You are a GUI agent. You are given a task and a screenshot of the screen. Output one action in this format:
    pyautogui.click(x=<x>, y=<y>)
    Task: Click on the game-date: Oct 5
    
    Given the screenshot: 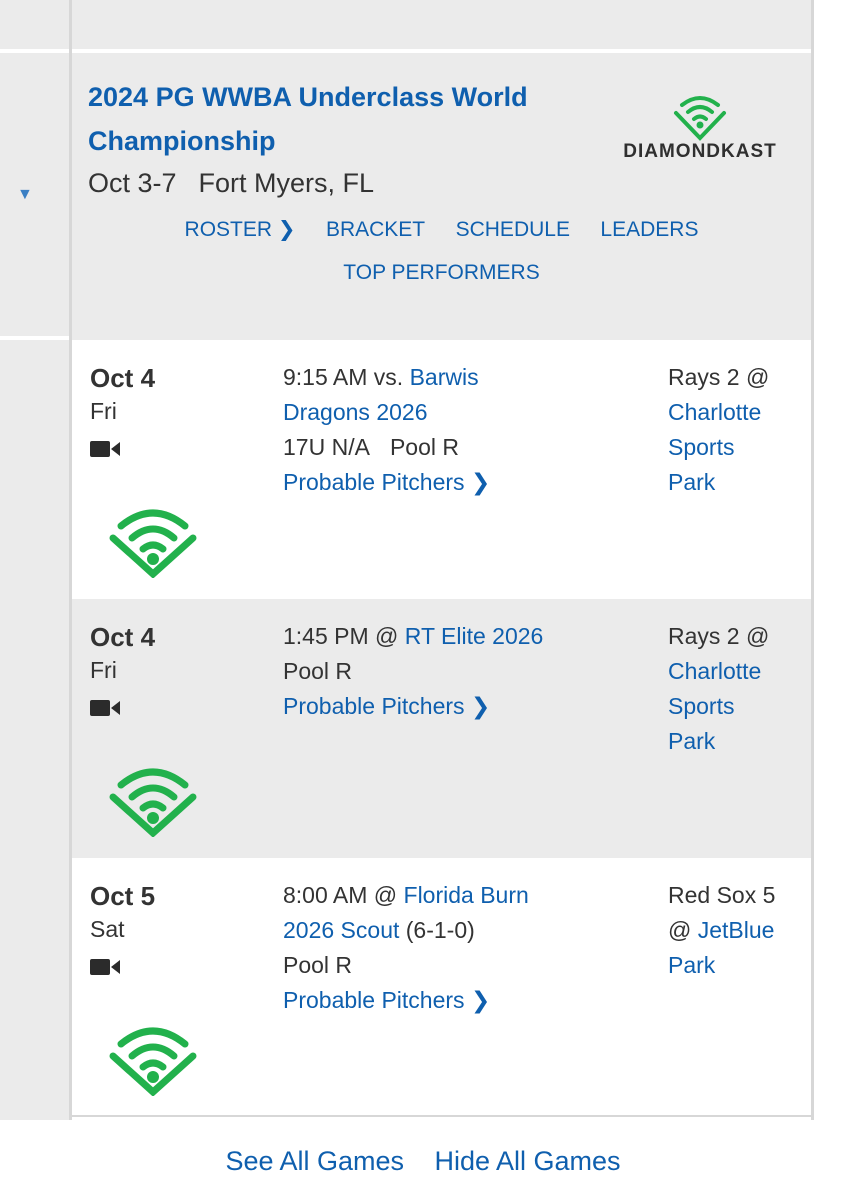 What is the action you would take?
    pyautogui.click(x=123, y=896)
    